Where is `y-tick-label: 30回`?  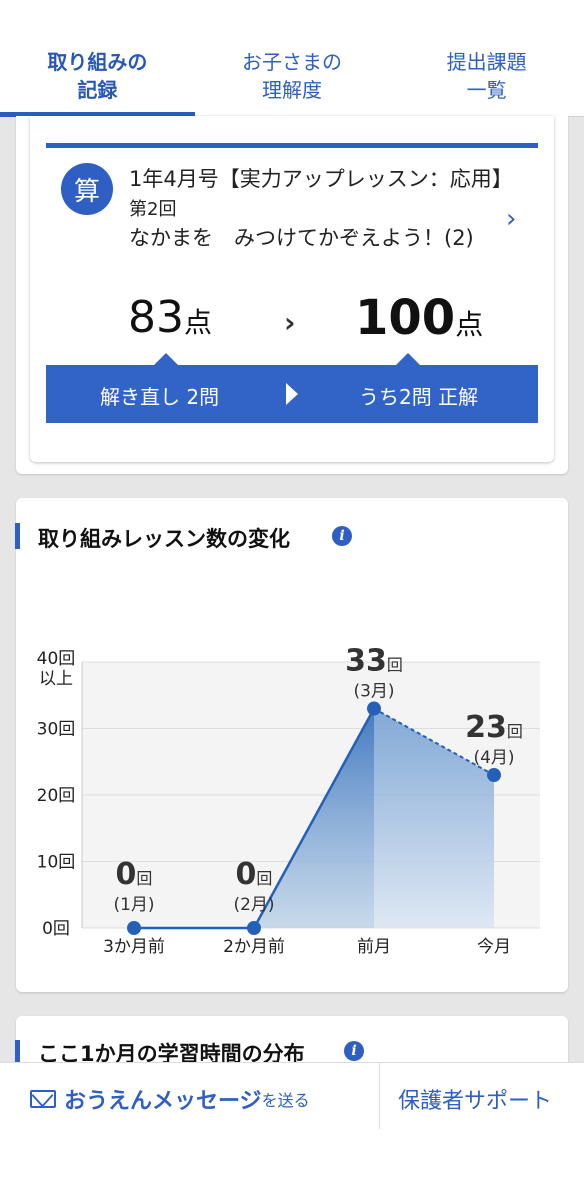 y-tick-label: 30回 is located at coordinates (56, 730).